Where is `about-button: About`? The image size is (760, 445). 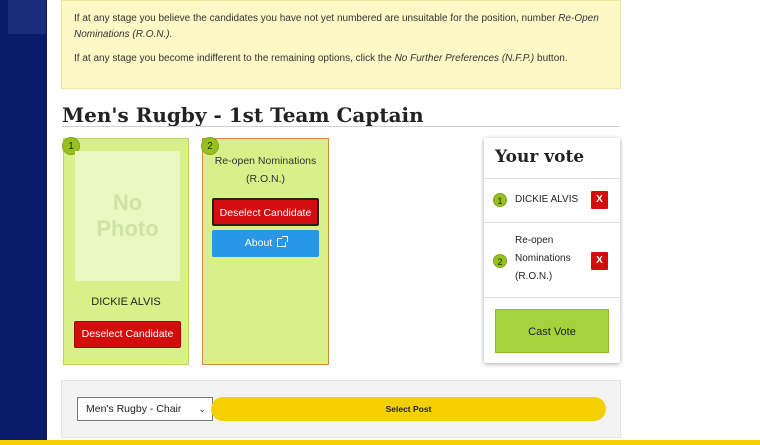 about-button: About is located at coordinates (265, 243).